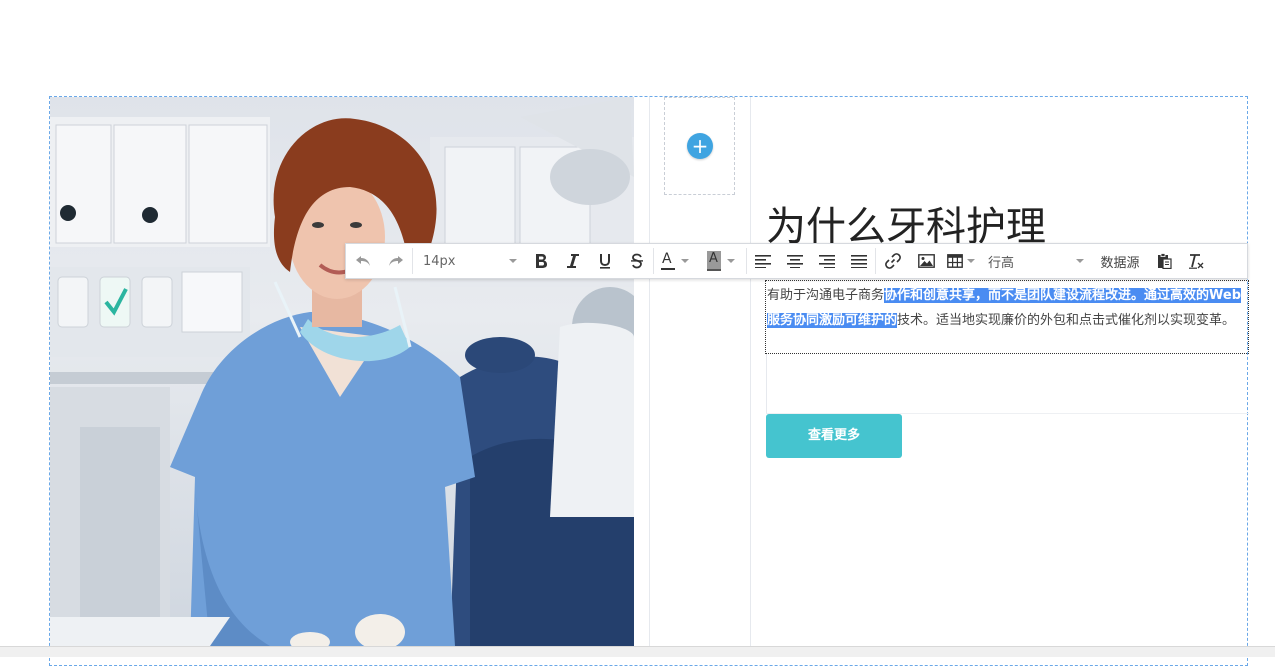 The height and width of the screenshot is (666, 1275). Describe the element at coordinates (713, 258) in the screenshot. I see `background-color-letter: A` at that location.